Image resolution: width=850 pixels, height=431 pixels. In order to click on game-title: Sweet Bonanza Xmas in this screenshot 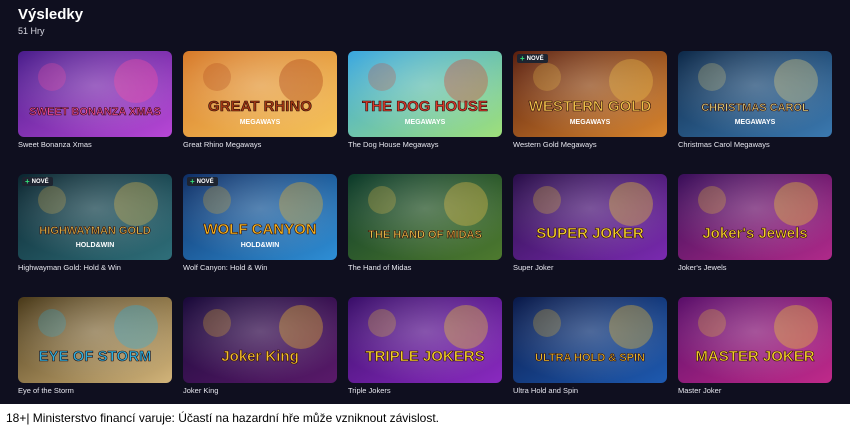, I will do `click(55, 144)`.